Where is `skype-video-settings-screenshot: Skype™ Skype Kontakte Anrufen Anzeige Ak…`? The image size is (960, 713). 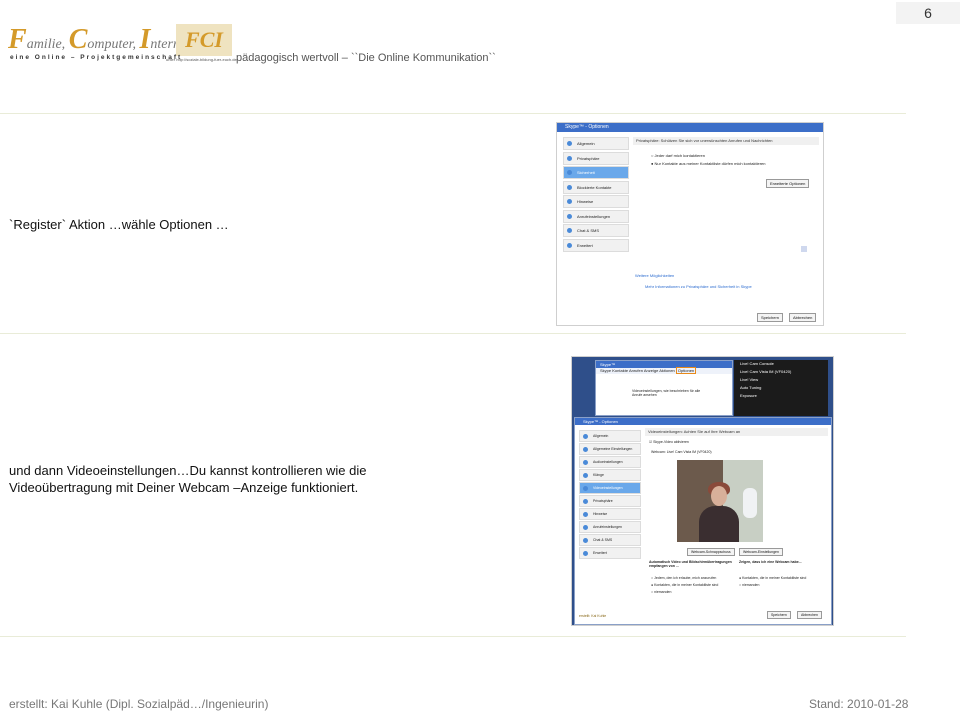
skype-video-settings-screenshot: Skype™ Skype Kontakte Anrufen Anzeige Ak… is located at coordinates (702, 491).